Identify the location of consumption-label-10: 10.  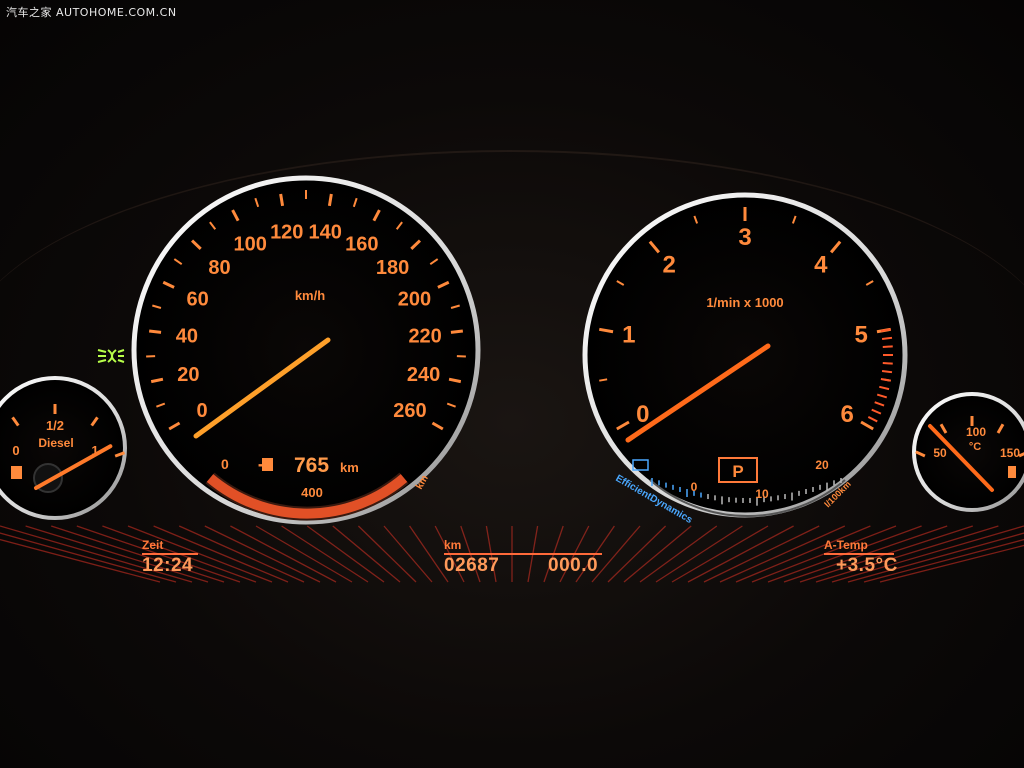
(762, 494).